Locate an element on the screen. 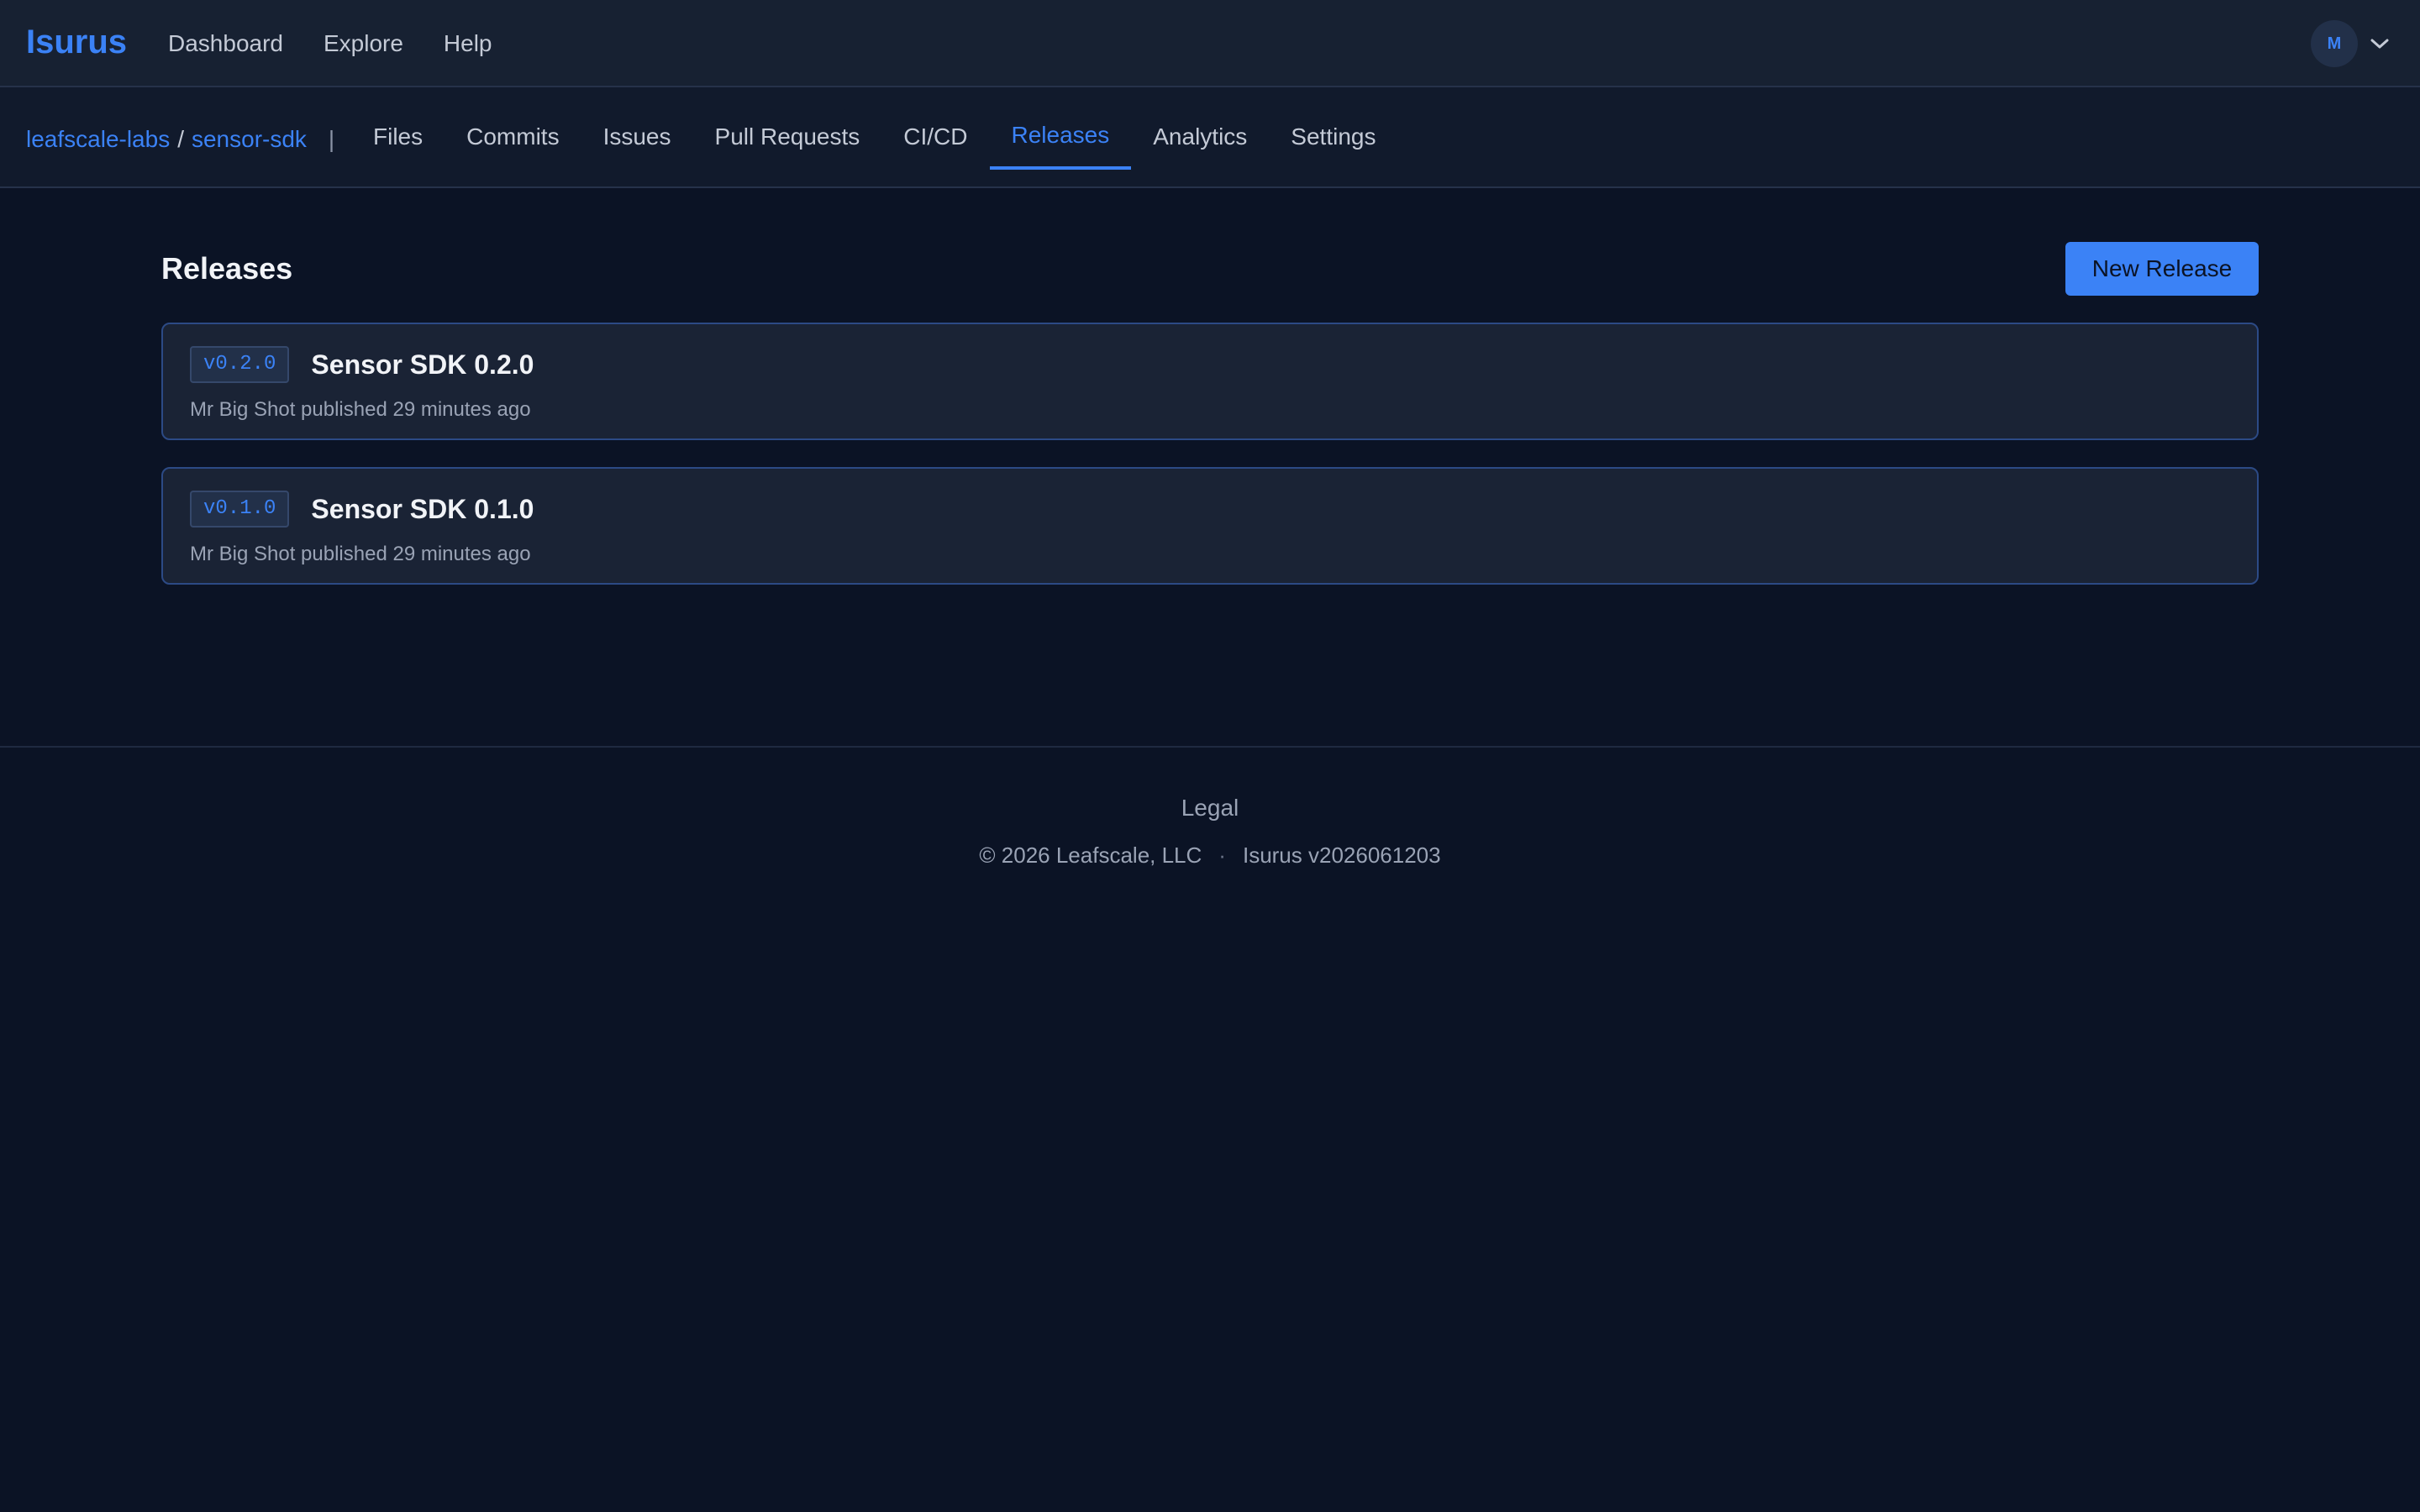 The image size is (2420, 1512). page-header: Releases New Release is located at coordinates (1210, 255).